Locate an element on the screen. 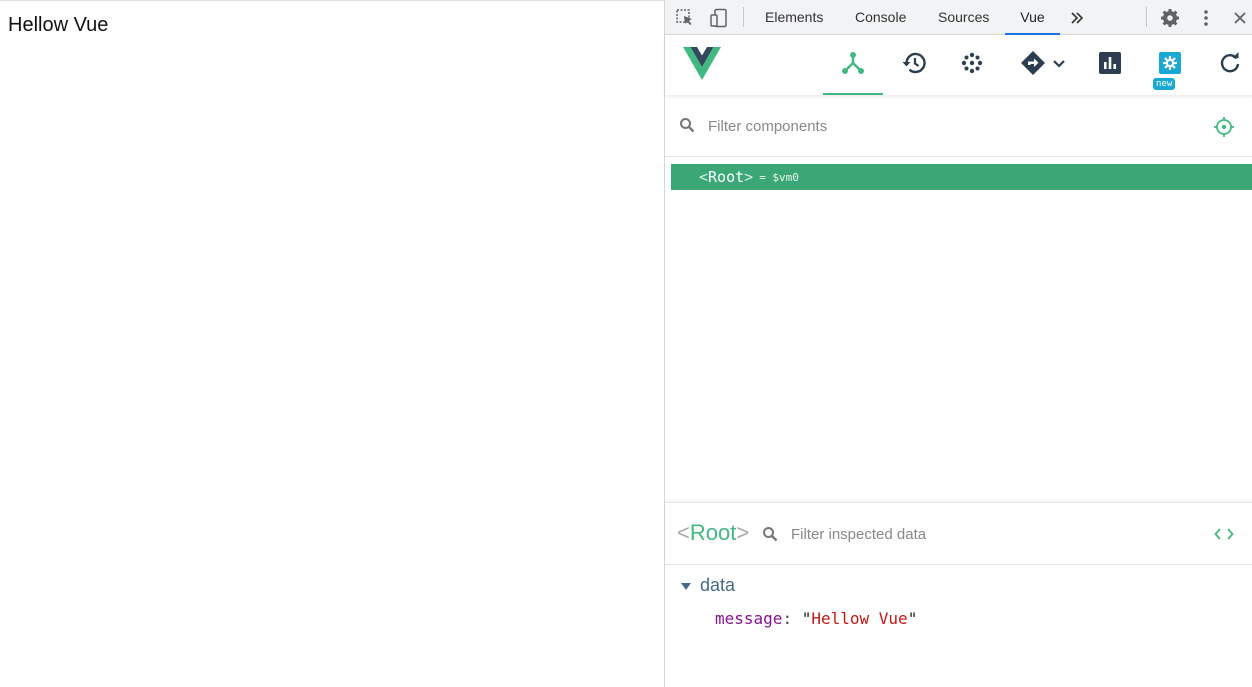  refresh-icon is located at coordinates (1230, 65).